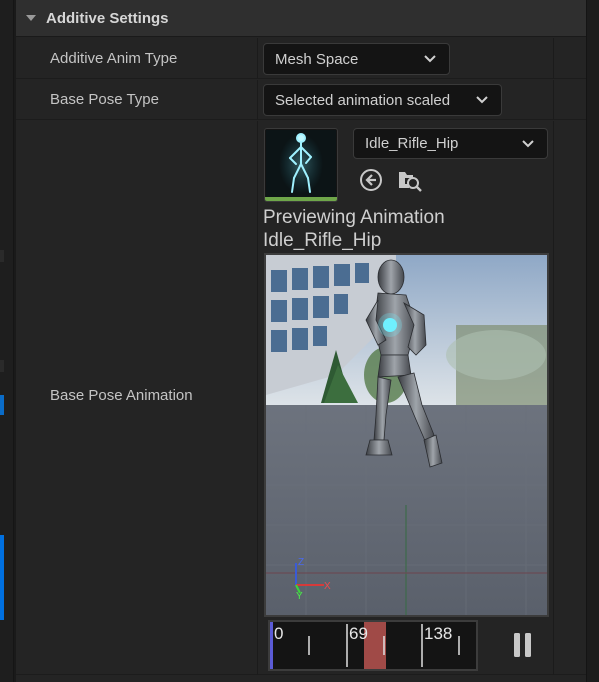  I want to click on additive-anim-type-label: Additive Anim Type, so click(114, 58).